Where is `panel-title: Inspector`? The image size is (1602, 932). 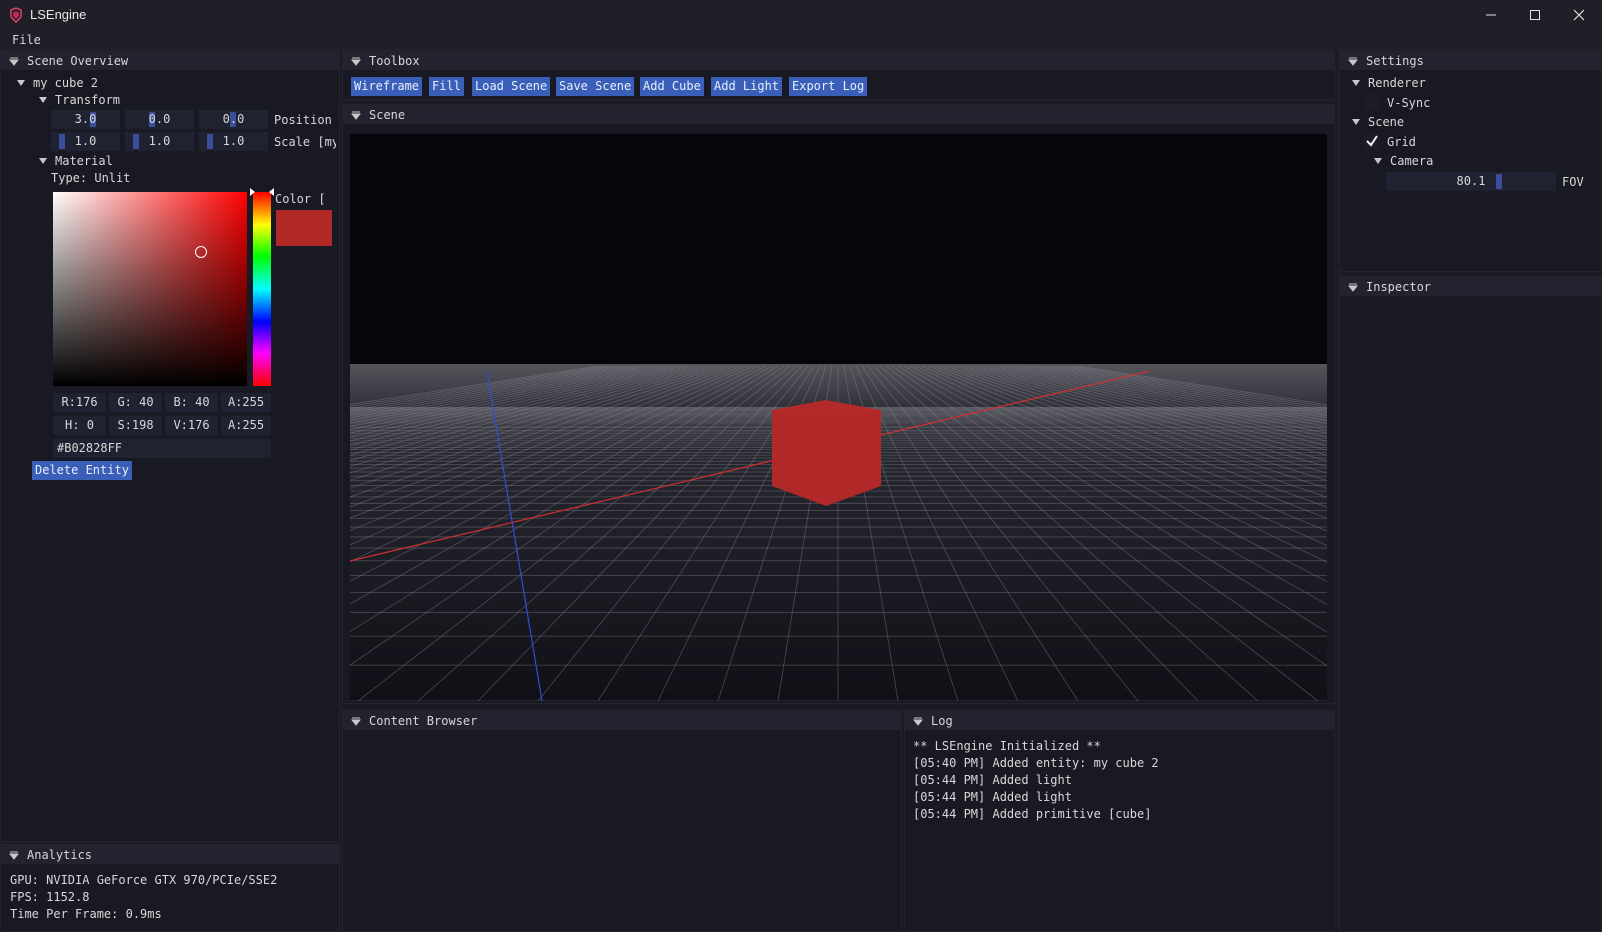
panel-title: Inspector is located at coordinates (1399, 286).